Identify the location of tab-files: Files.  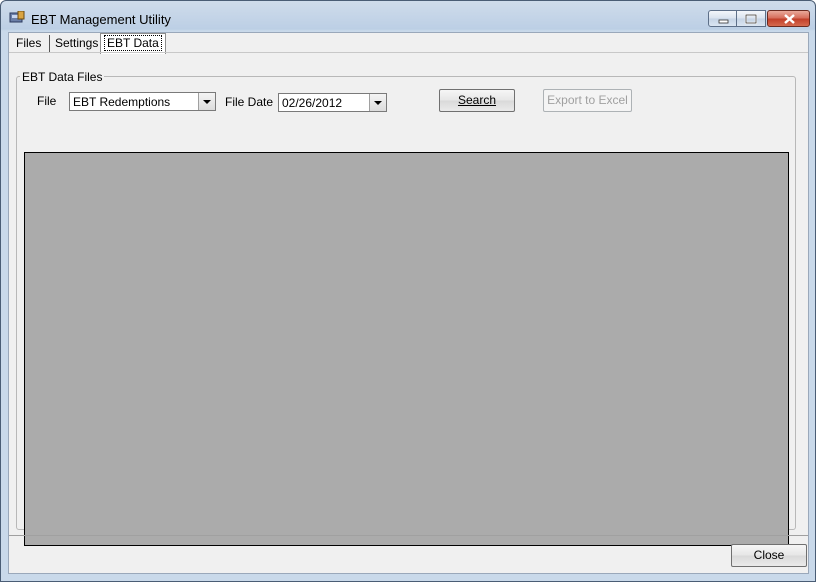
(28, 44).